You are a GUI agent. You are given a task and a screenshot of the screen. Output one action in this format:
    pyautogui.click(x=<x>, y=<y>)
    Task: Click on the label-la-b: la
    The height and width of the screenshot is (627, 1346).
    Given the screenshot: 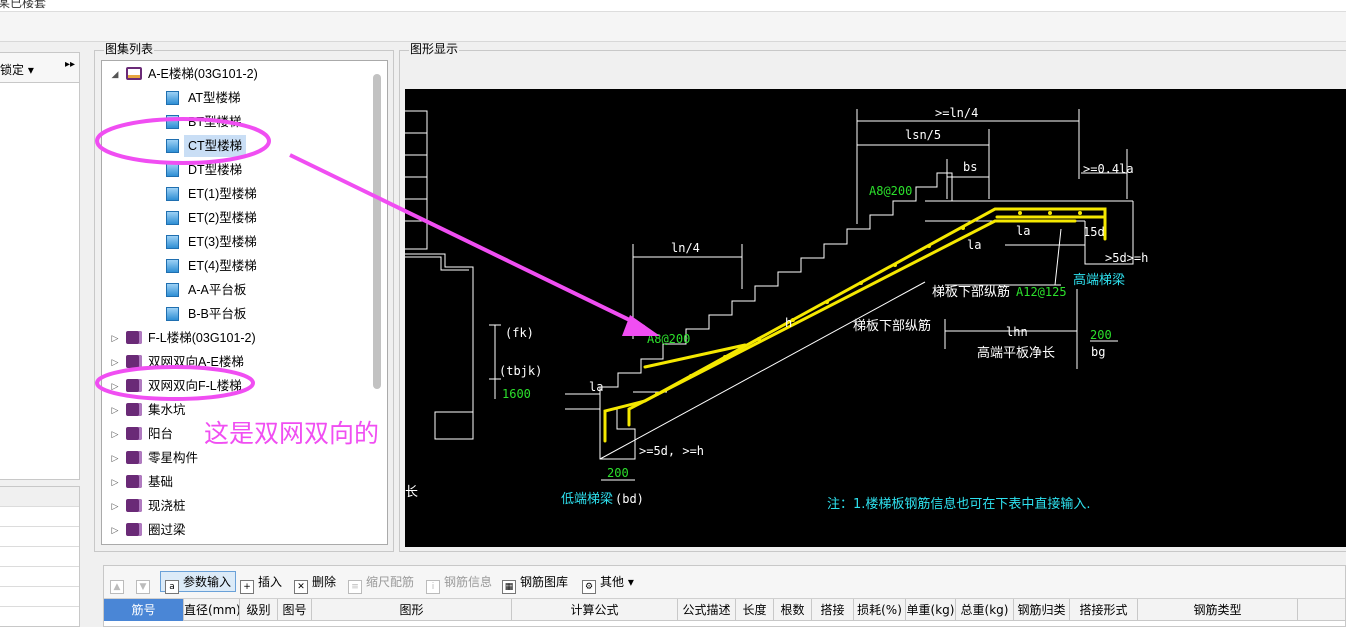 What is the action you would take?
    pyautogui.click(x=974, y=245)
    